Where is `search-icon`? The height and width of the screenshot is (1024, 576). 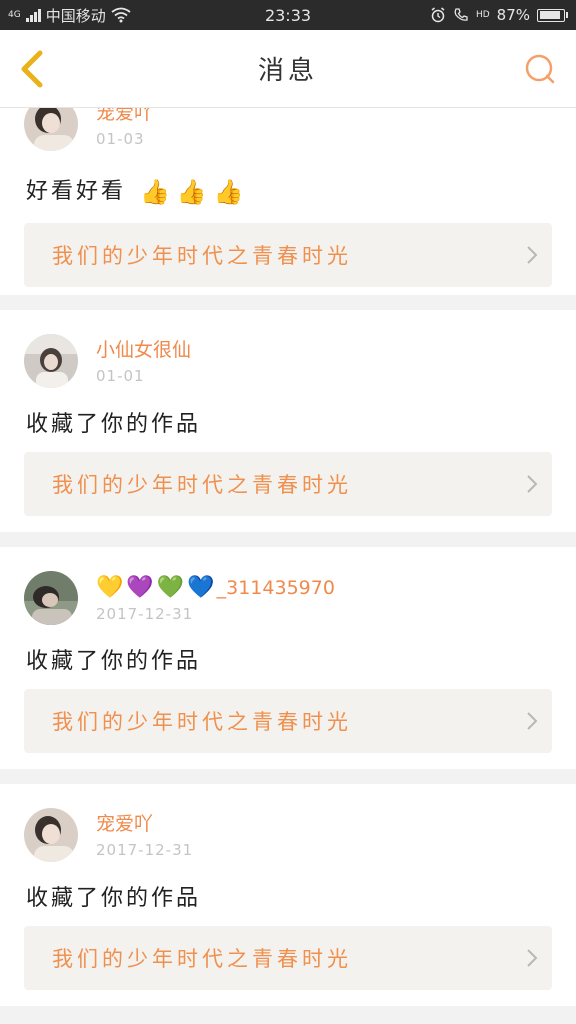 search-icon is located at coordinates (540, 69).